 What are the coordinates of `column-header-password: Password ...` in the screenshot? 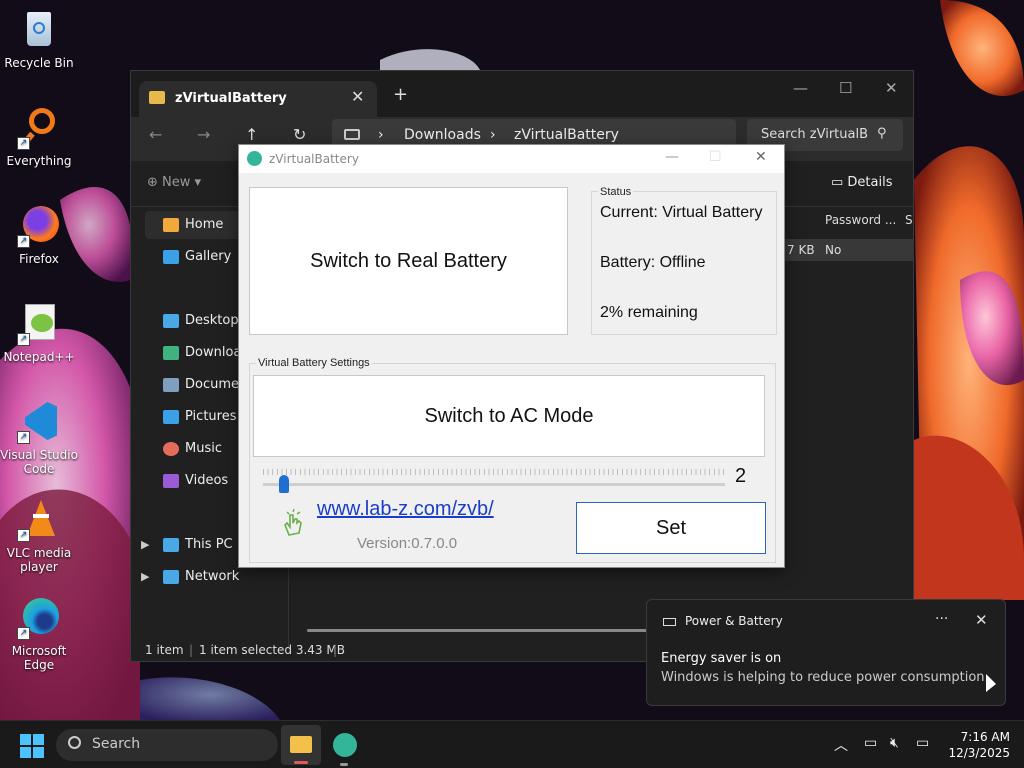 It's located at (860, 220).